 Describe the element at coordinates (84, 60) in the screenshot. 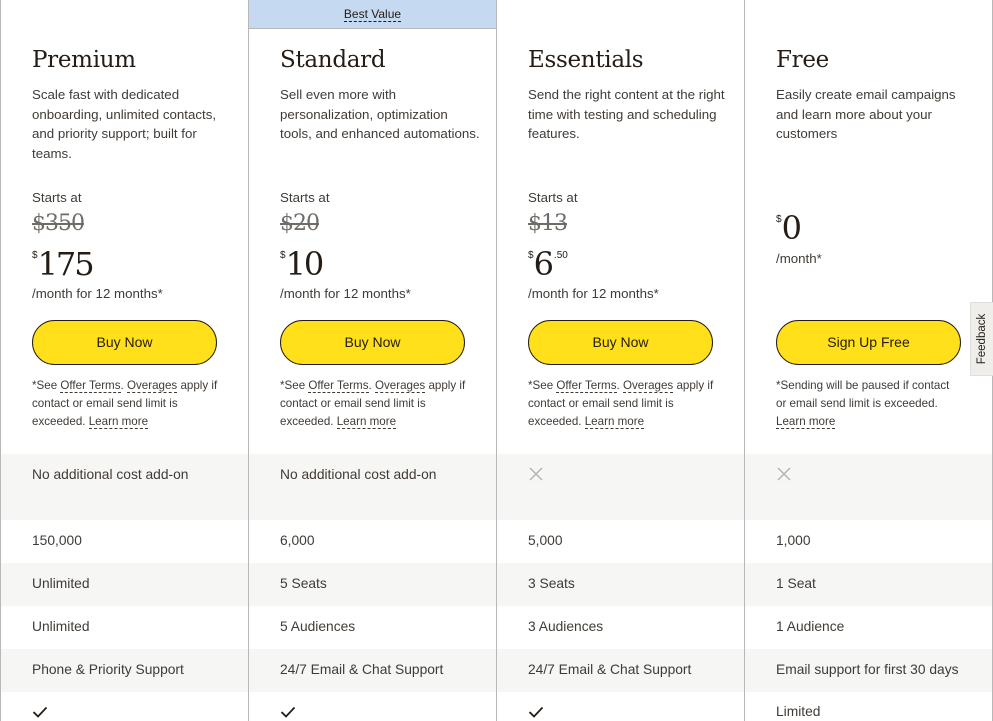

I see `plan-name: Premium` at that location.